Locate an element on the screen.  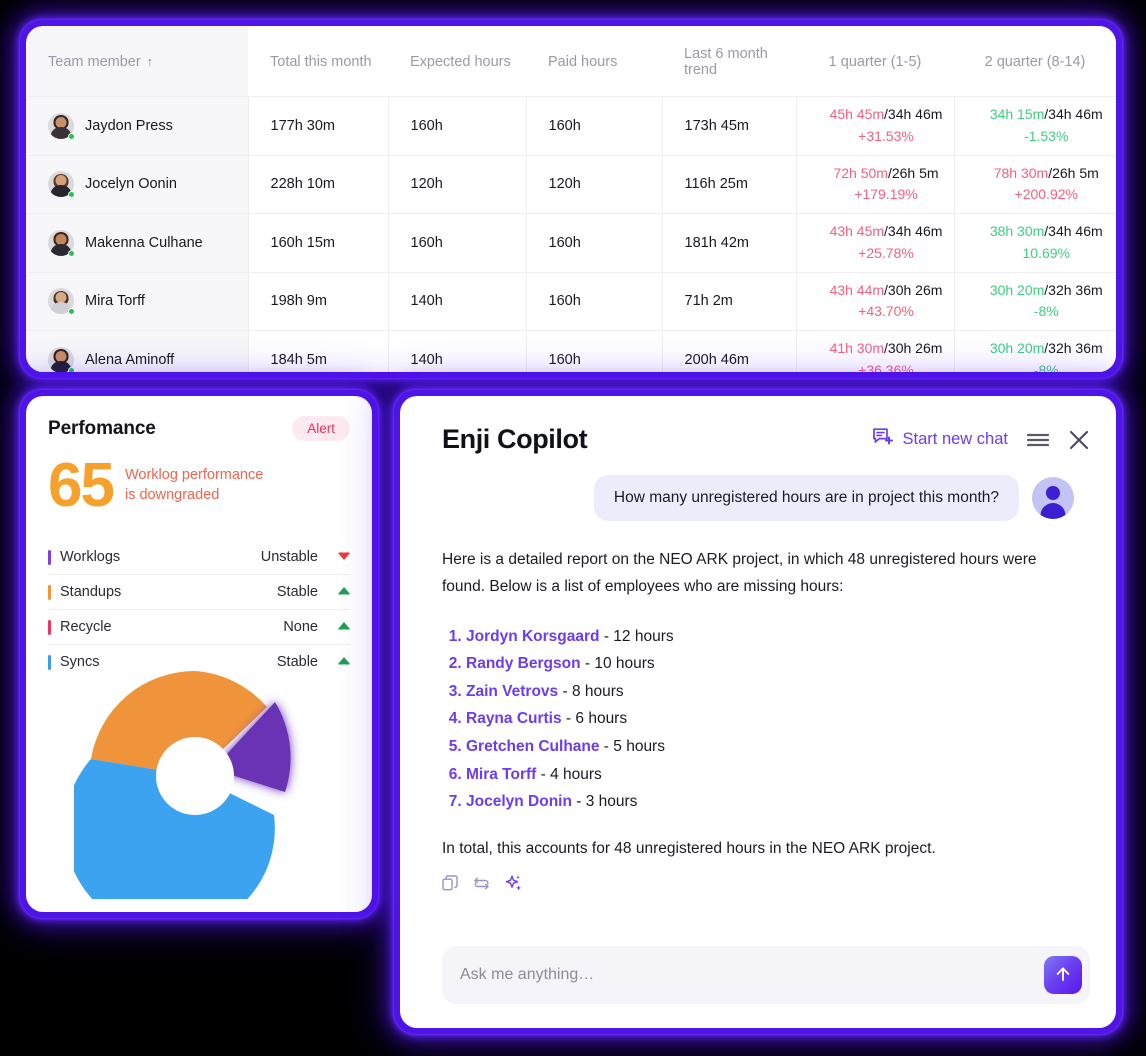
cell-quarter-2: 38h 30m/34h 46m 10.69% is located at coordinates (1034, 242).